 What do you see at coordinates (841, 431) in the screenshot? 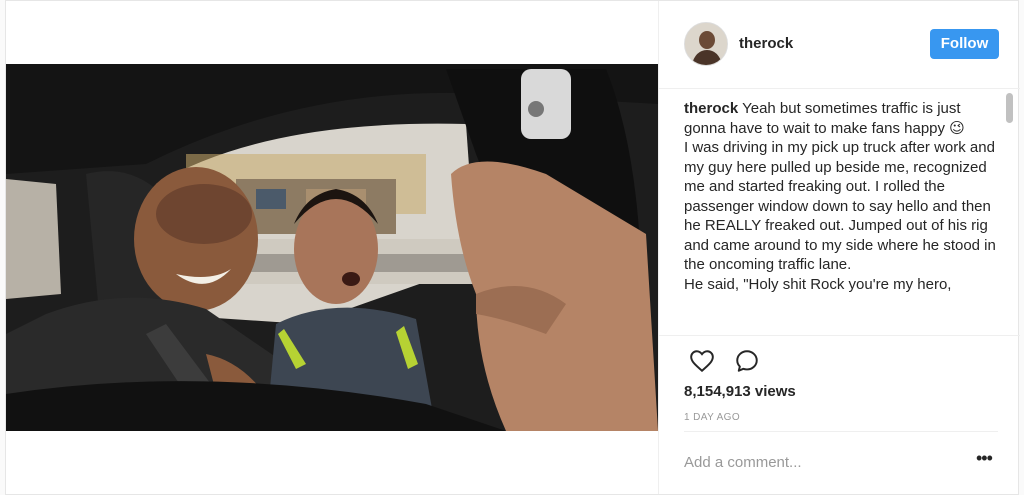
I see `comment-divider` at bounding box center [841, 431].